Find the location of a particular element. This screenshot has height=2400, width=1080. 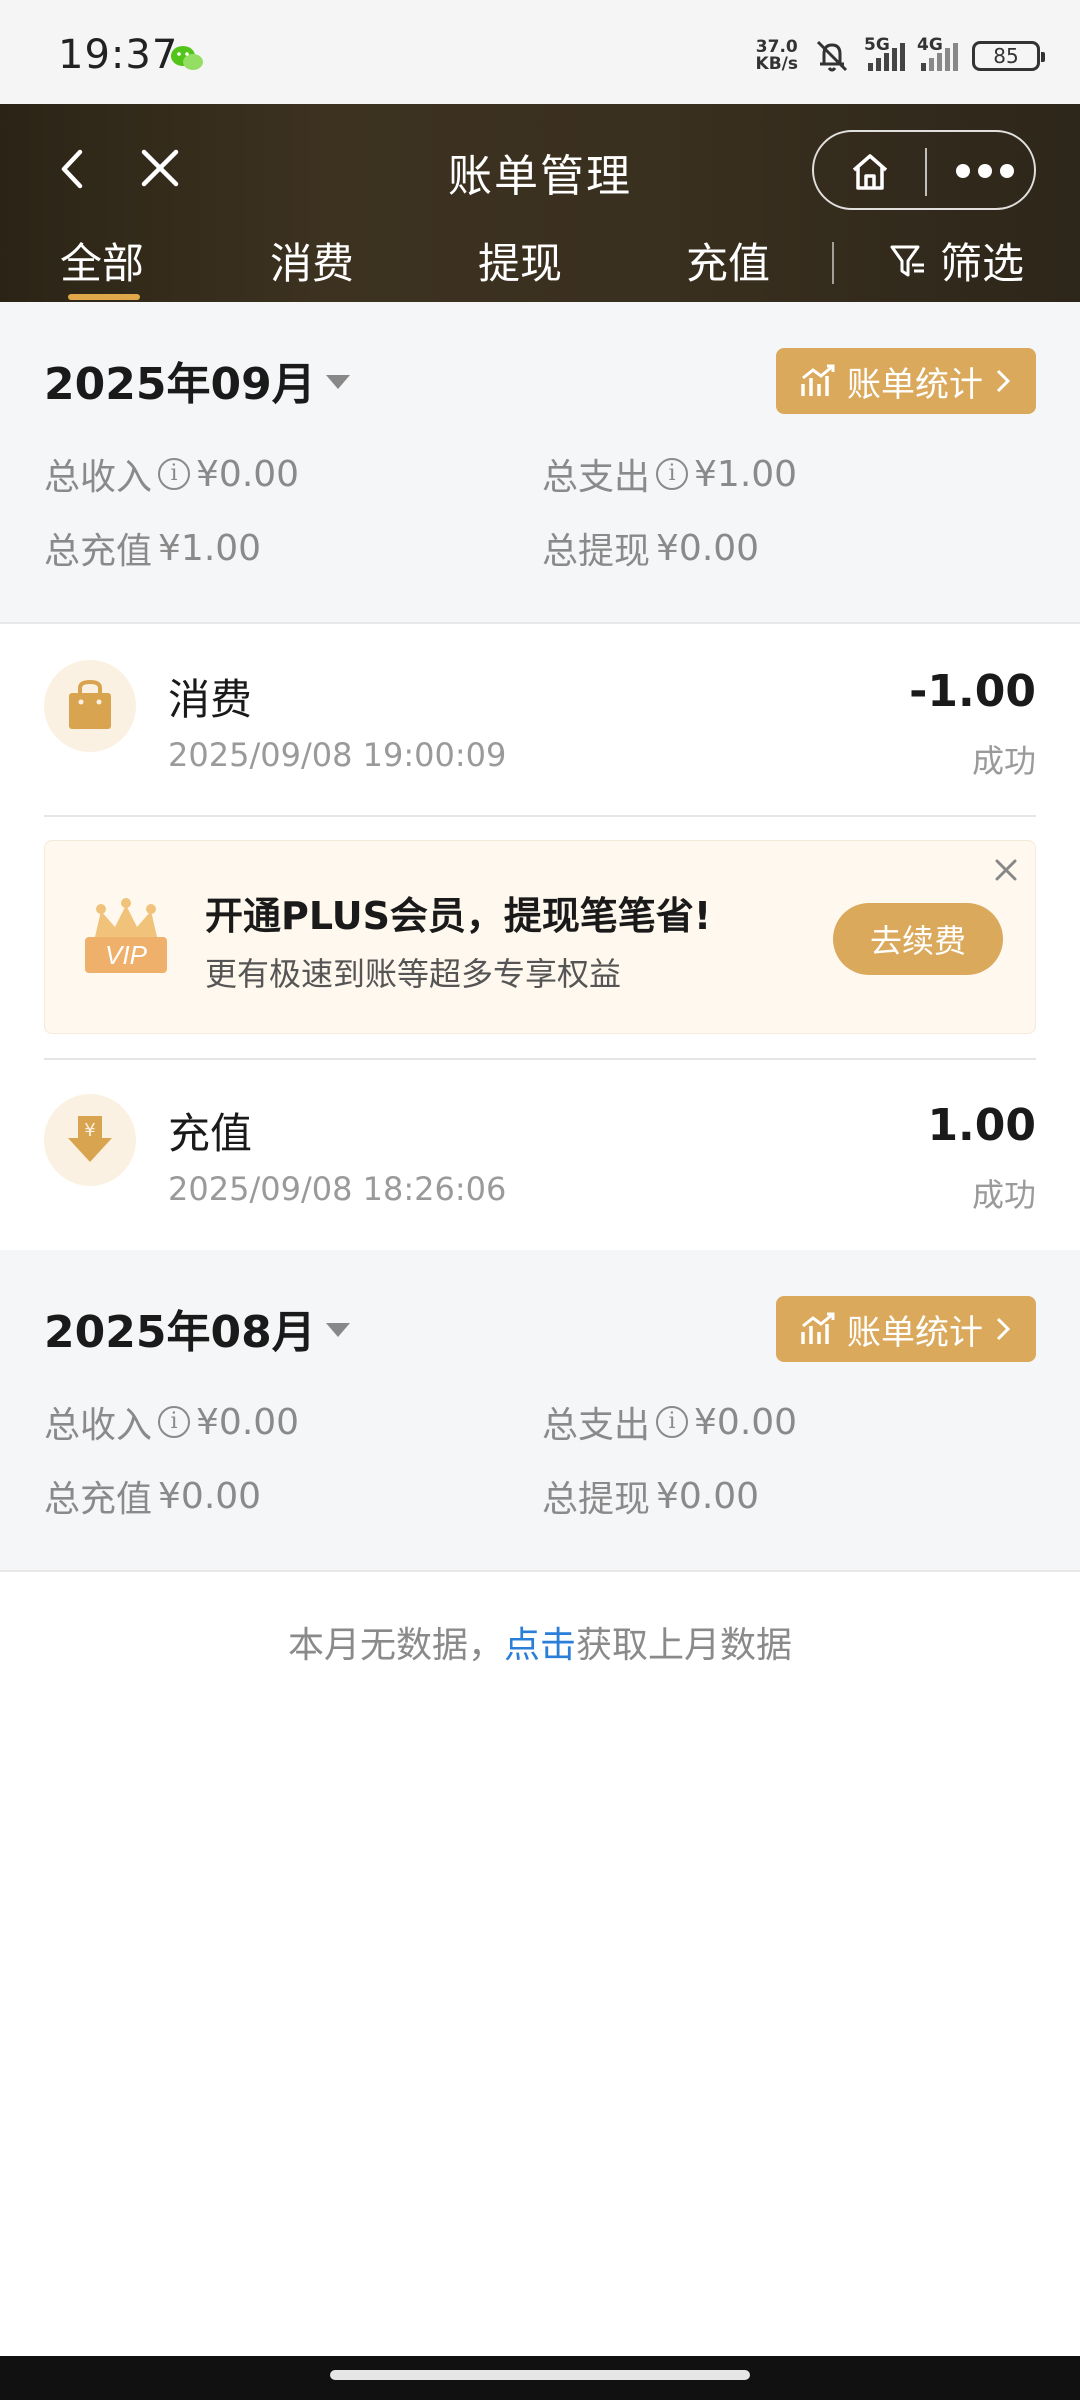

close-icon is located at coordinates (1006, 870).